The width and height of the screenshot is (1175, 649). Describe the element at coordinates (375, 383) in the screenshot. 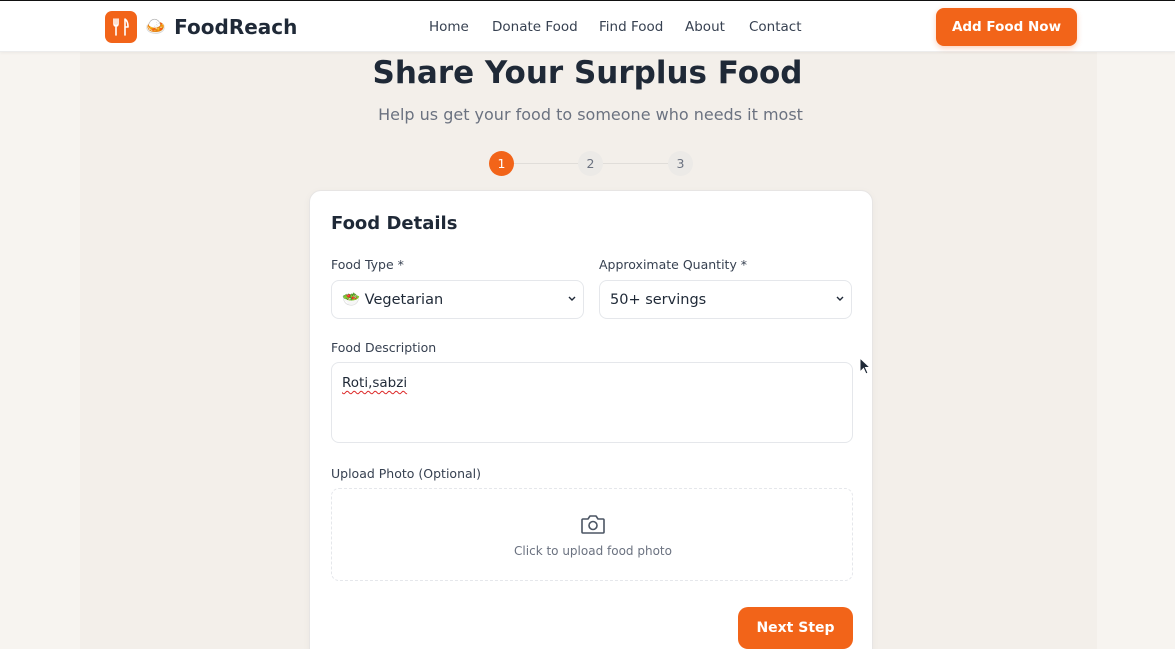

I see `description-text: Roti,sabzi` at that location.